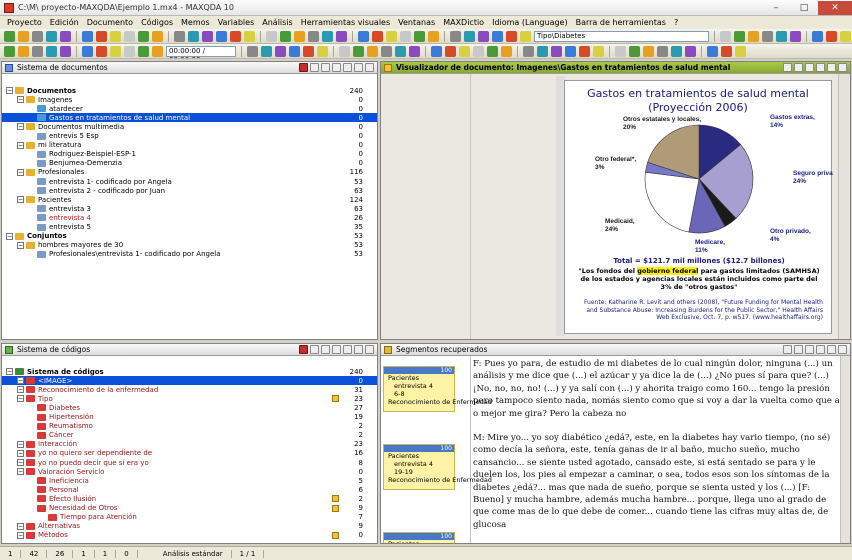  Describe the element at coordinates (189, 172) in the screenshot. I see `tree-row: − Profesionales 116` at that location.